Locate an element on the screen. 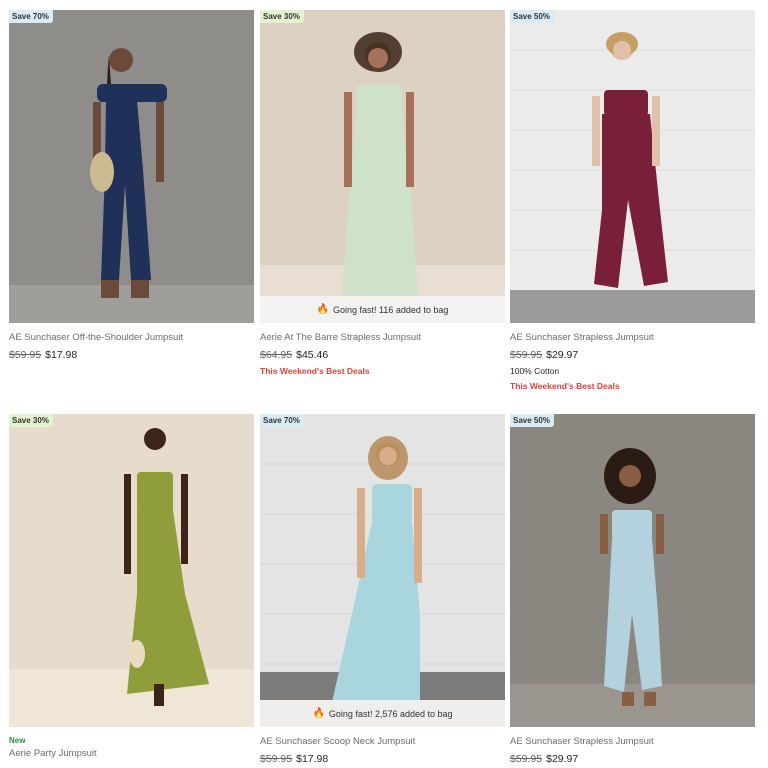 The image size is (768, 768). going-fast-text: Going fast! 116 added to bag is located at coordinates (391, 309).